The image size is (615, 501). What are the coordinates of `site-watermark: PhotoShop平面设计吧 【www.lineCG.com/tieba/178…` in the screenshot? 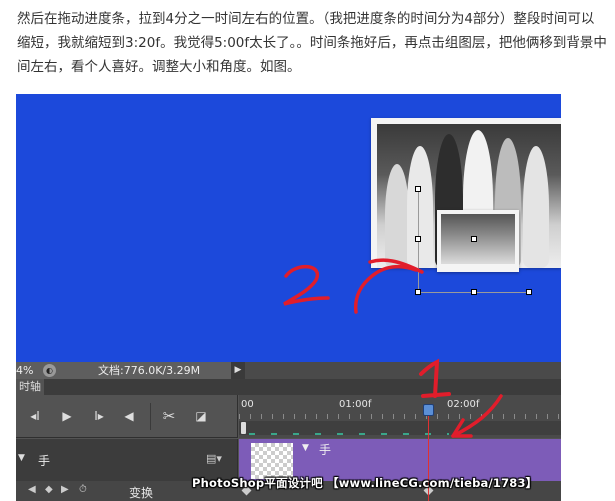 It's located at (365, 483).